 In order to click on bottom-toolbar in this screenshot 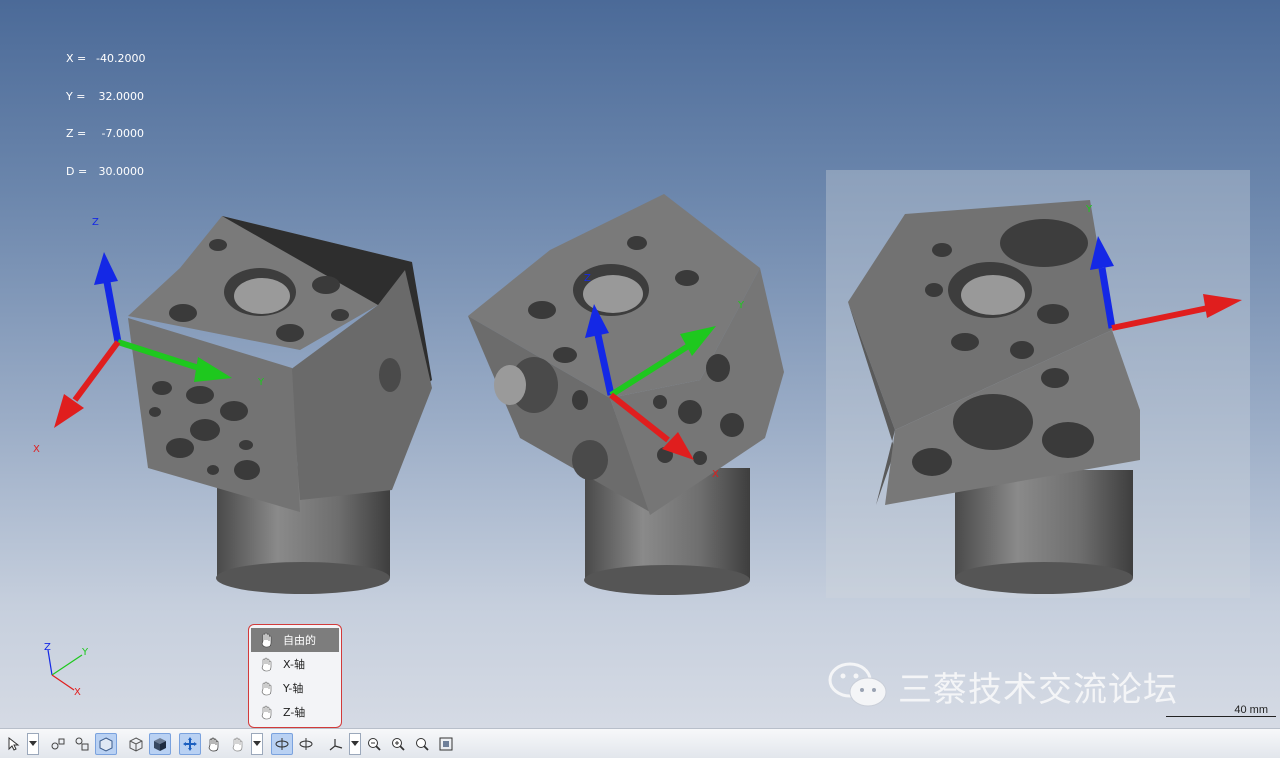, I will do `click(640, 743)`.